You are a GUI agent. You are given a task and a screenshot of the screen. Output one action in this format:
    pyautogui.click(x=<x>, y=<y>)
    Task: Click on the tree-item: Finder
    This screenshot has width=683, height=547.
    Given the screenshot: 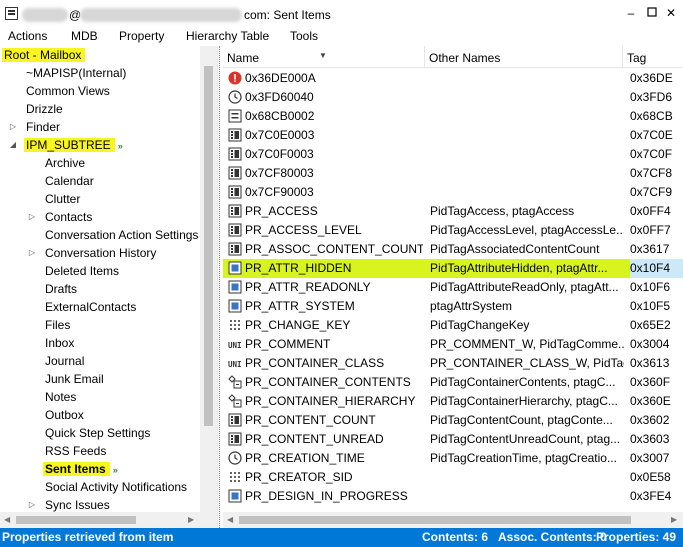 What is the action you would take?
    pyautogui.click(x=43, y=127)
    